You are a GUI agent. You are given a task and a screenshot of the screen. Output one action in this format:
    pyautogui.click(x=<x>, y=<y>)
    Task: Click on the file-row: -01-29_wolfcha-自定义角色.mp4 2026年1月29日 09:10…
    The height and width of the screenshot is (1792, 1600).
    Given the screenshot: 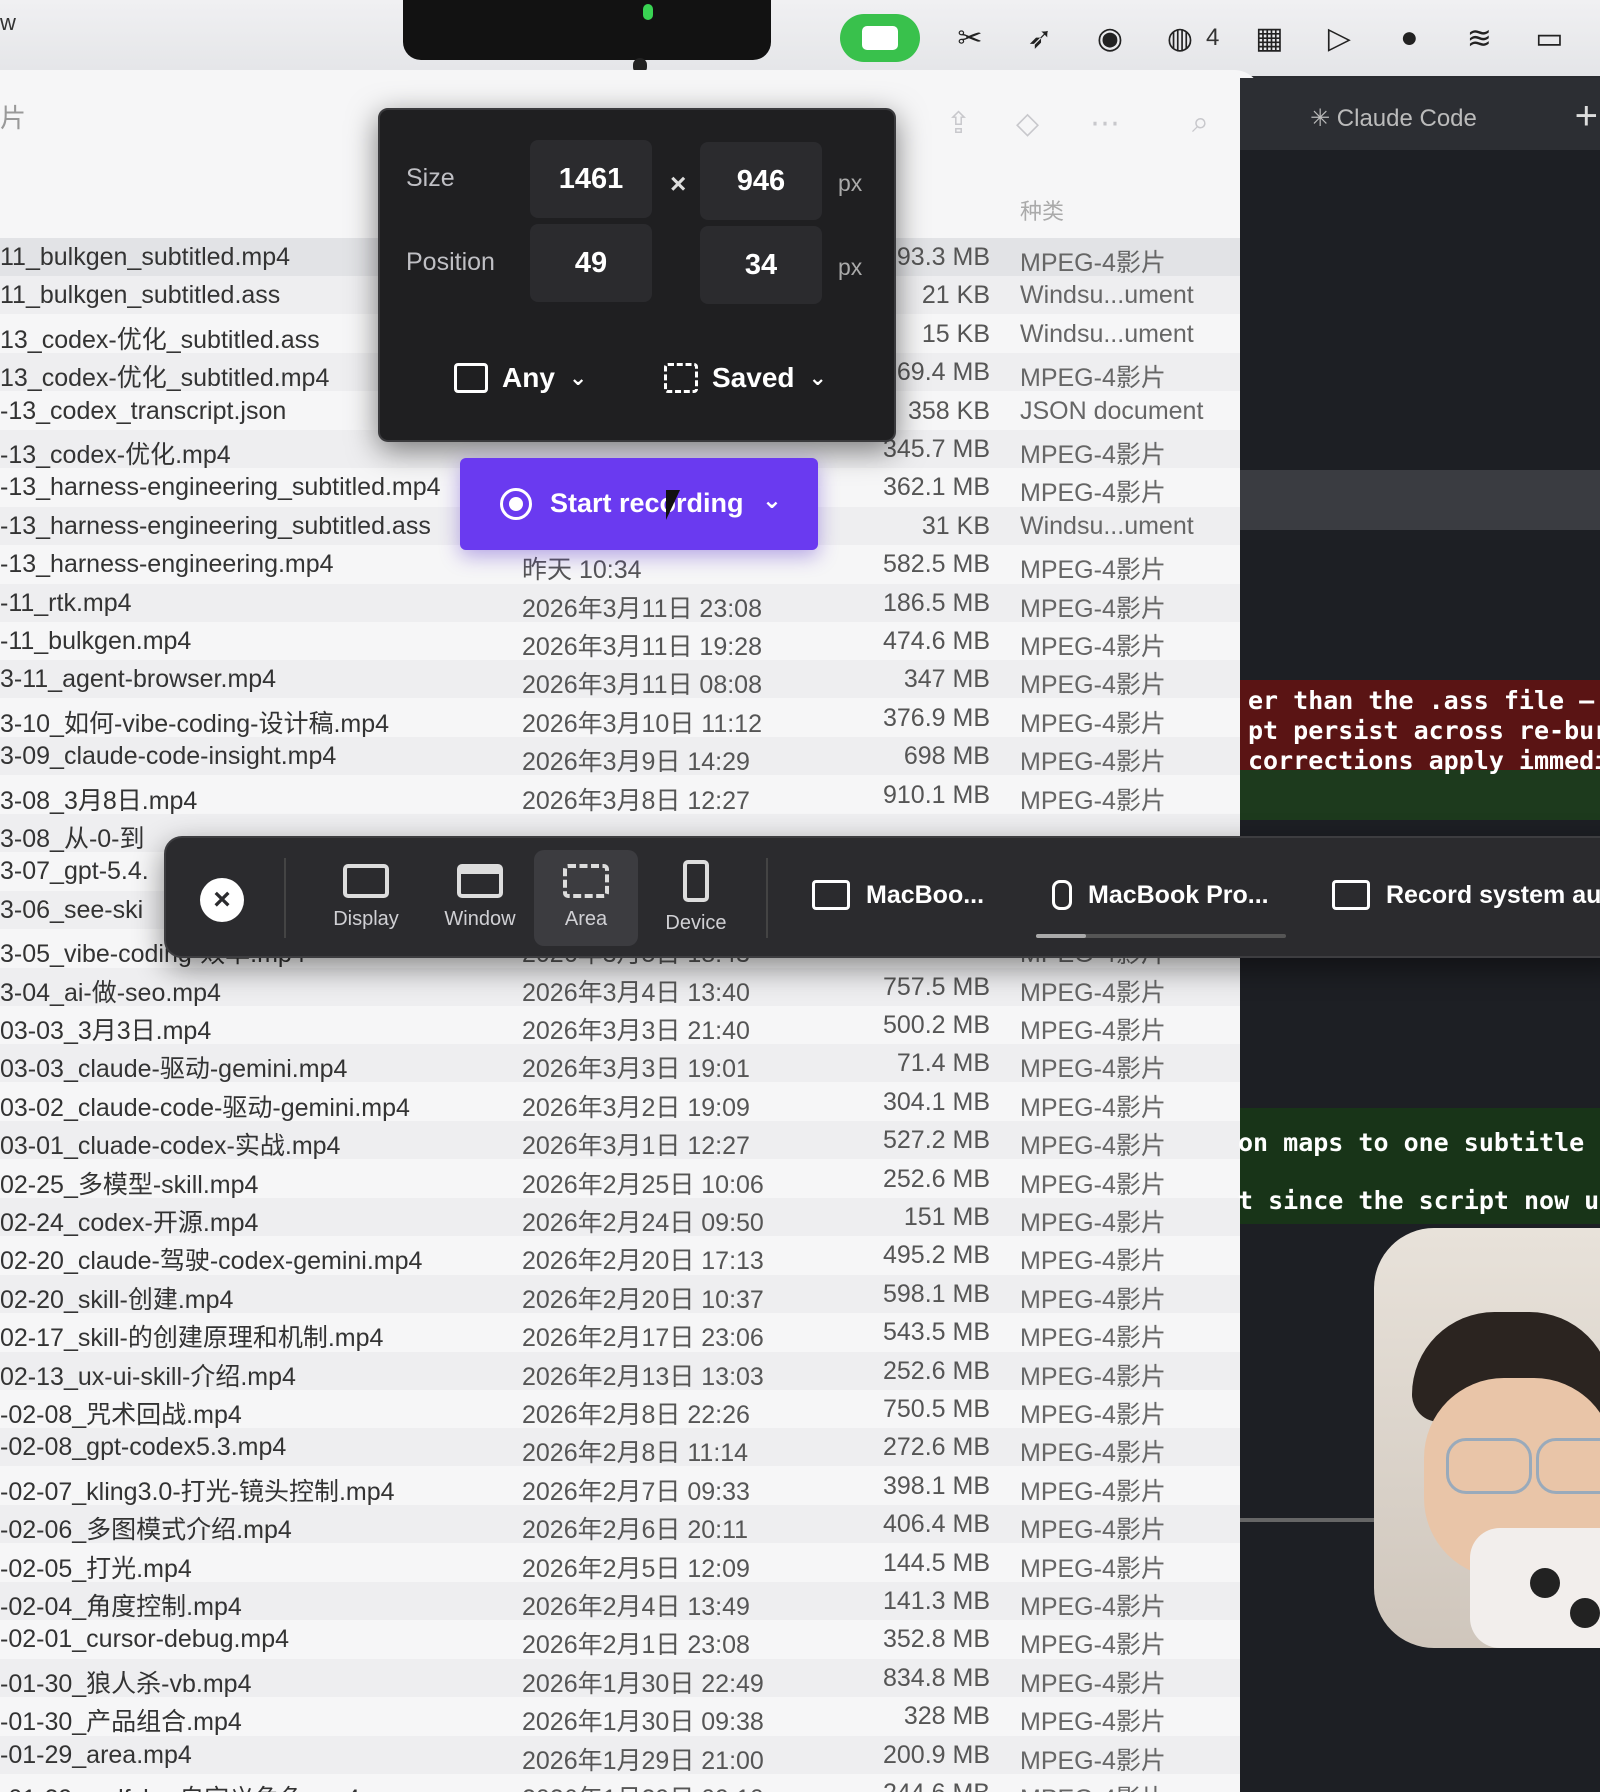 What is the action you would take?
    pyautogui.click(x=620, y=1783)
    